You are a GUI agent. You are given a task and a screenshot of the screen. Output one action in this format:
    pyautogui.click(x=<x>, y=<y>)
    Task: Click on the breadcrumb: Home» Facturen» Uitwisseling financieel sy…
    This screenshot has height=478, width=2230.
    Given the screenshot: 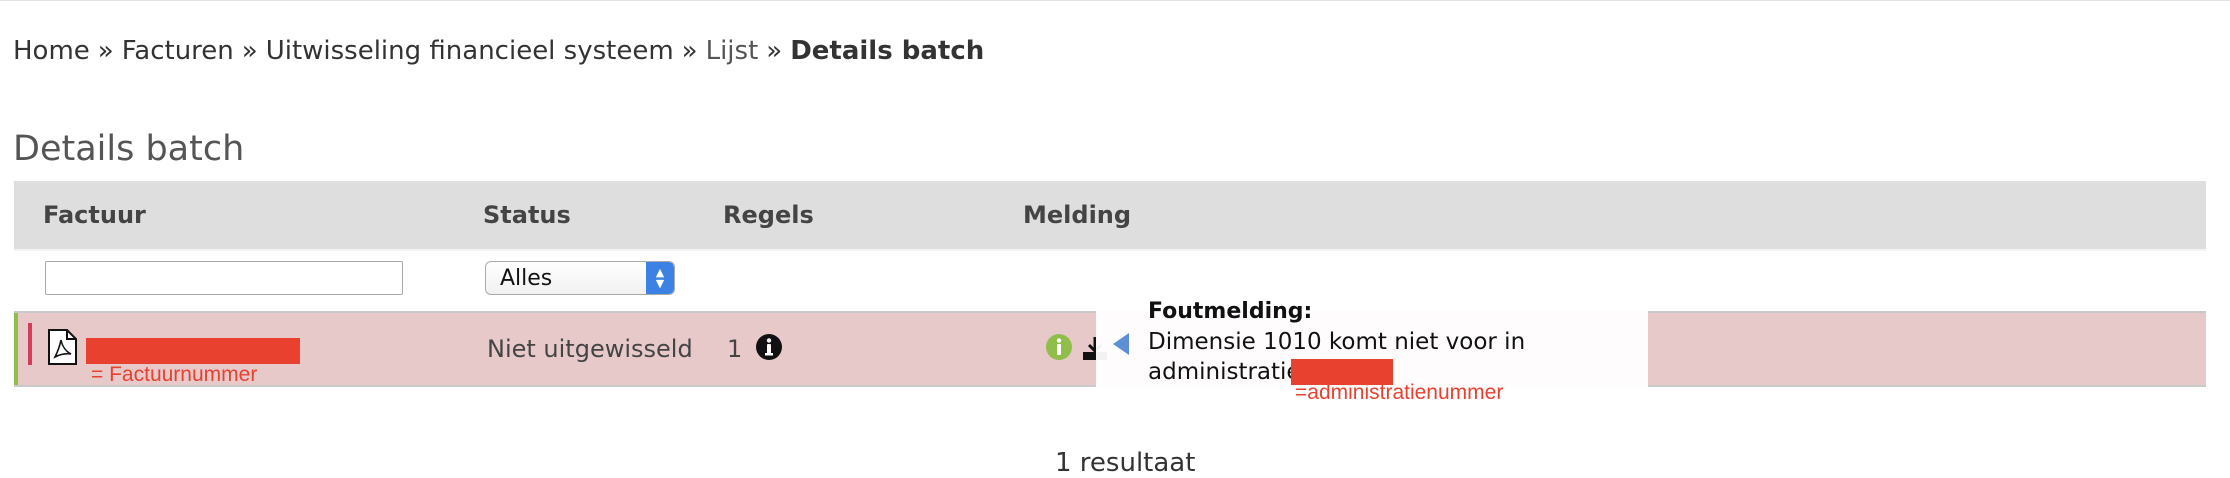 What is the action you would take?
    pyautogui.click(x=498, y=51)
    